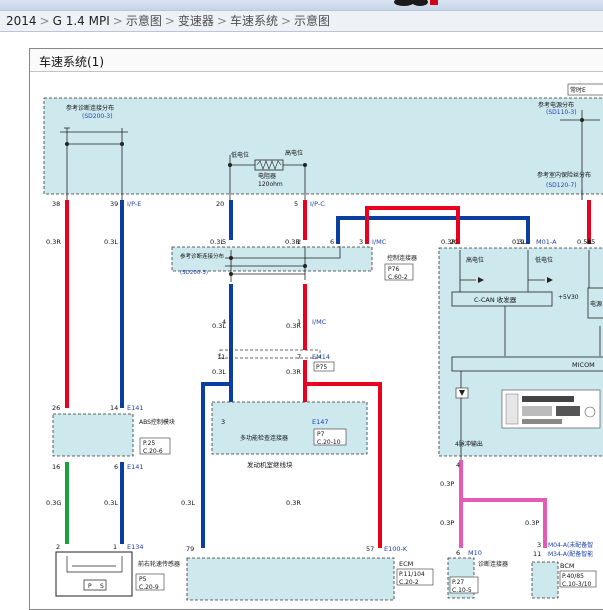  I want to click on sensor-page: P5, so click(143, 579).